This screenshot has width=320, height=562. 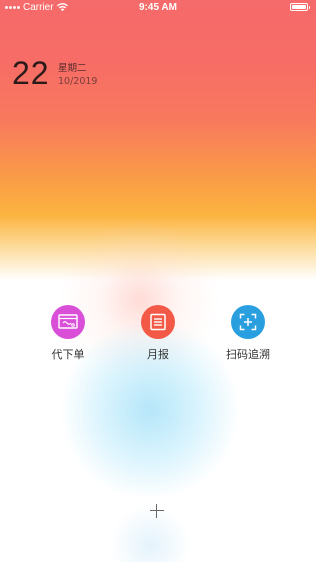 I want to click on proxy-order-button: 代下单, so click(x=68, y=333).